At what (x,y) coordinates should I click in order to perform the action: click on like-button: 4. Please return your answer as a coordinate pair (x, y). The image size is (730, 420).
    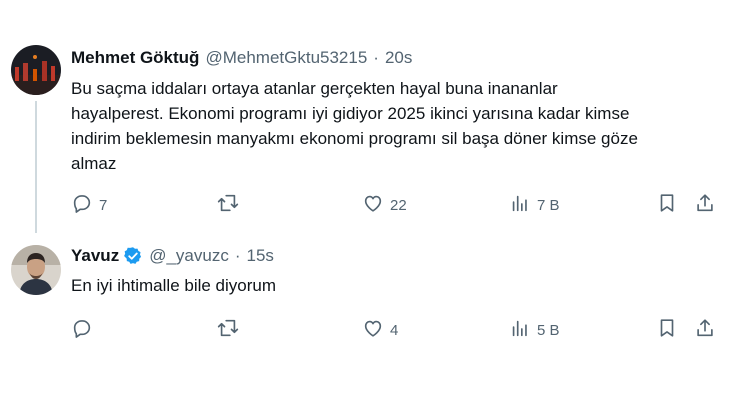
    Looking at the image, I should click on (380, 330).